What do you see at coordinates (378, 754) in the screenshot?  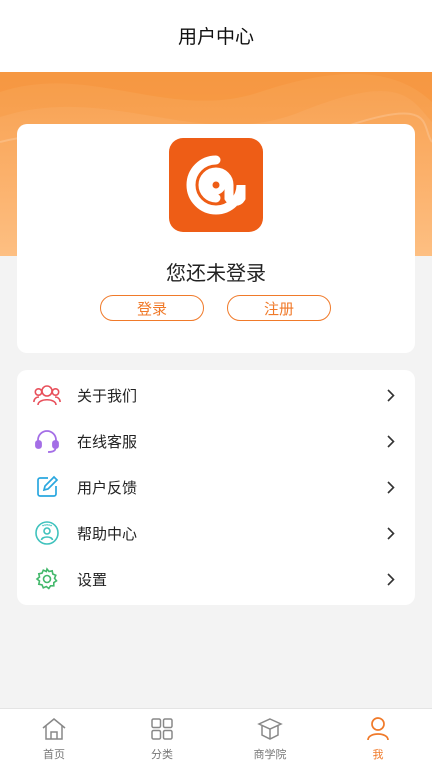 I see `tab-label: 我` at bounding box center [378, 754].